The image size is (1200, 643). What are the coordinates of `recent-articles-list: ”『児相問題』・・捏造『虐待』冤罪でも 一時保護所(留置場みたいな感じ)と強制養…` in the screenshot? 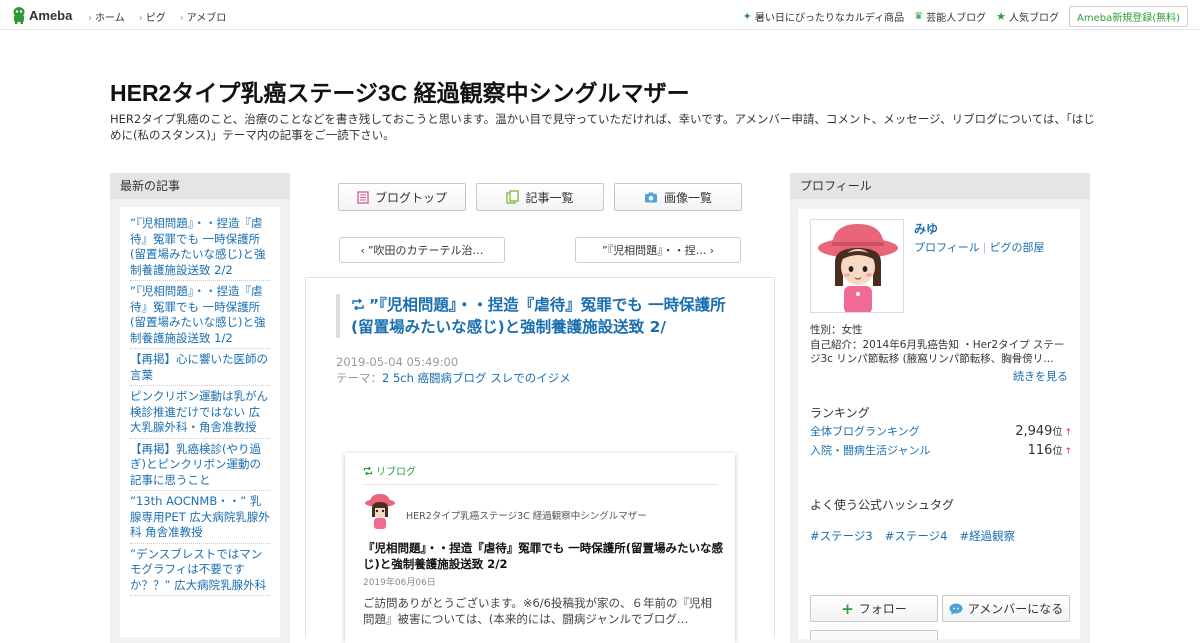 It's located at (200, 422).